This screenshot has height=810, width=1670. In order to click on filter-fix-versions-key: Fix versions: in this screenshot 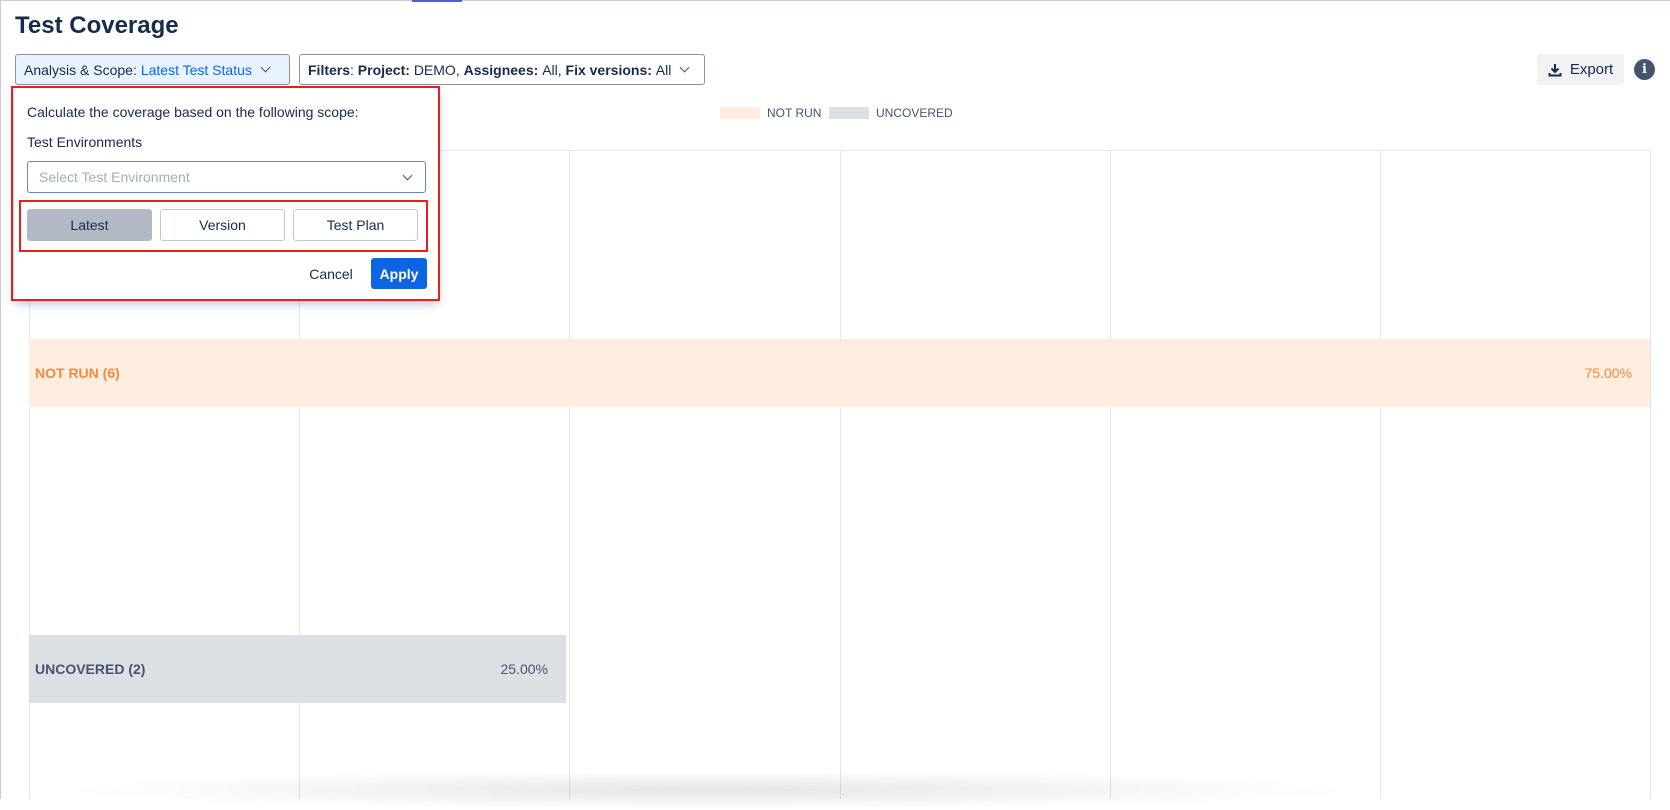, I will do `click(608, 69)`.